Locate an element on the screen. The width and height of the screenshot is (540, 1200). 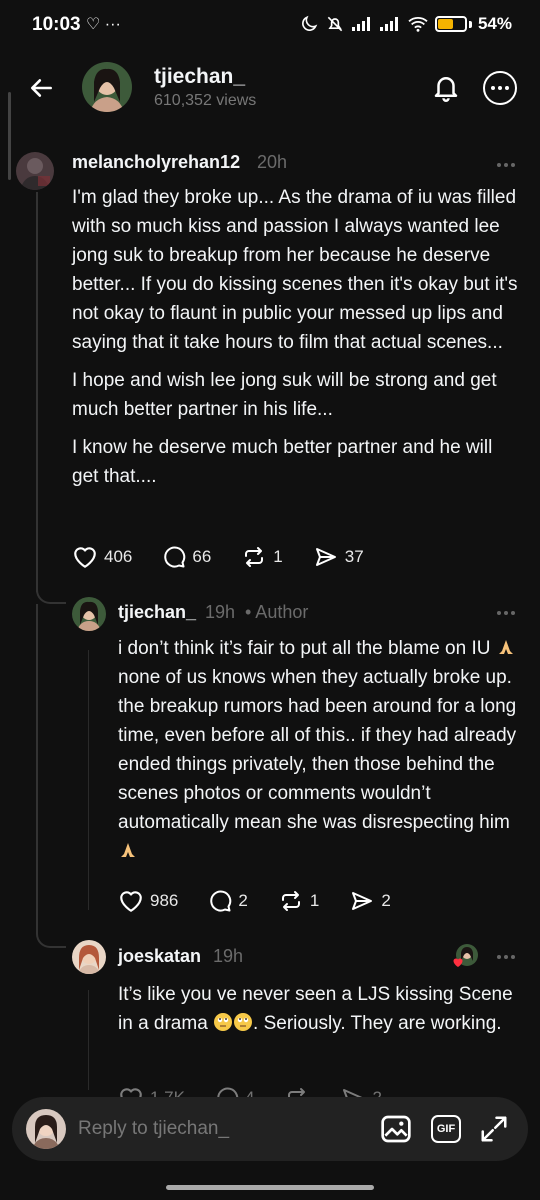
share-button: 37 is located at coordinates (338, 557).